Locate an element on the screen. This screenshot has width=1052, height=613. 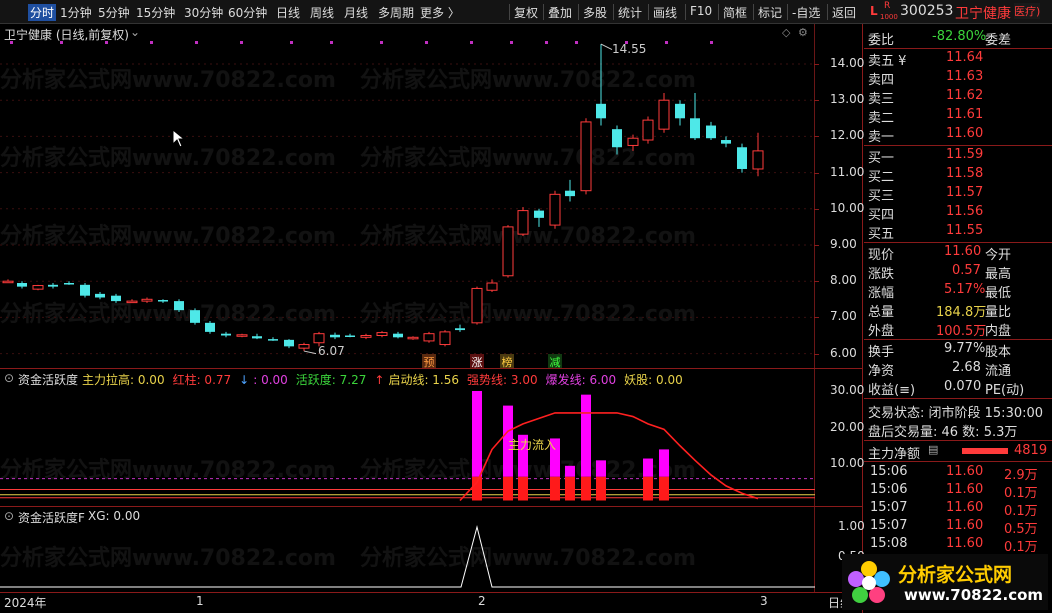
tool-button-8: -自选 is located at coordinates (806, 12).